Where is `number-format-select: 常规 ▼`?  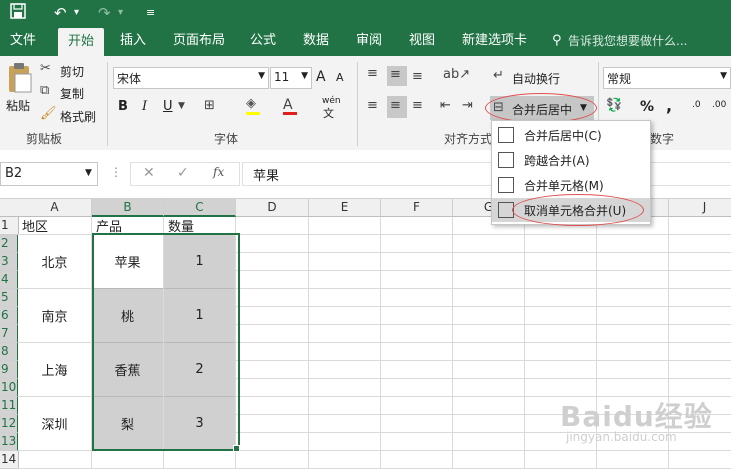
number-format-select: 常规 ▼ is located at coordinates (667, 78).